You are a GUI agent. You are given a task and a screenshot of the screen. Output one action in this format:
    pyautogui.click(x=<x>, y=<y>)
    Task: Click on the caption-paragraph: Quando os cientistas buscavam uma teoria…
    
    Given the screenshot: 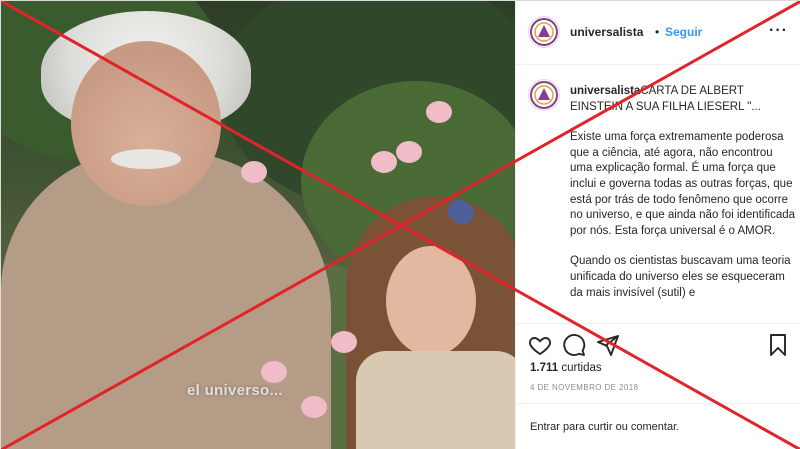 What is the action you would take?
    pyautogui.click(x=682, y=277)
    